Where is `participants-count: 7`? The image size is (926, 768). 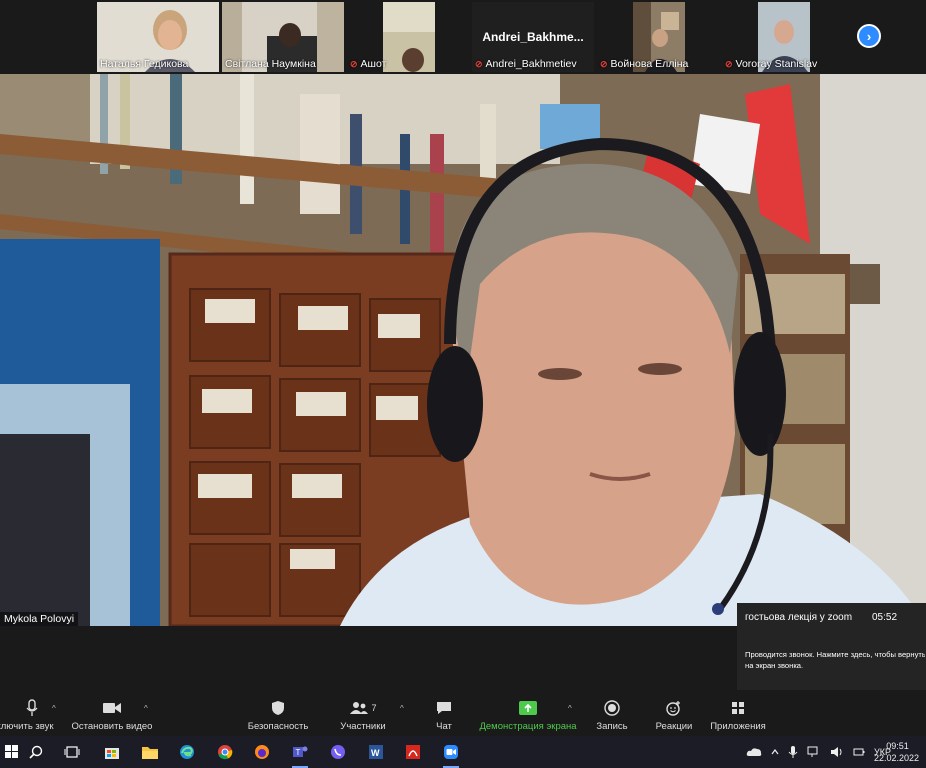
participants-count: 7 is located at coordinates (374, 708).